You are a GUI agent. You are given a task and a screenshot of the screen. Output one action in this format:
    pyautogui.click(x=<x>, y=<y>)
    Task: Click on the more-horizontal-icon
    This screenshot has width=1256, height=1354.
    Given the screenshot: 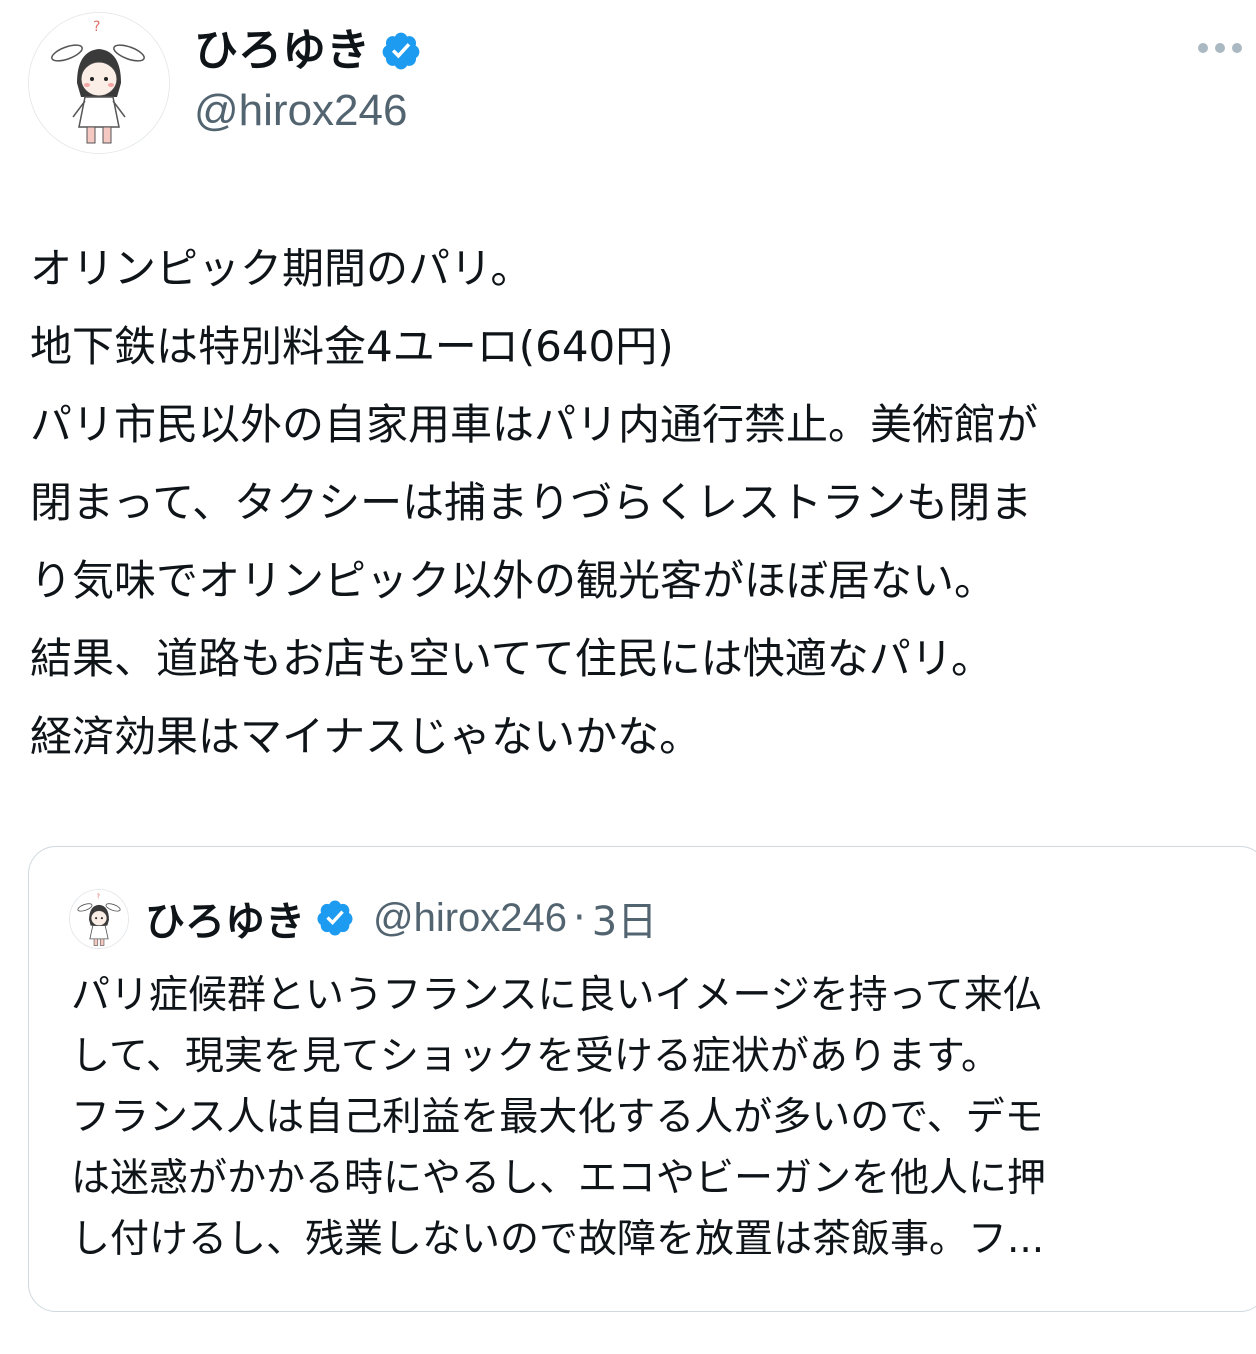 What is the action you would take?
    pyautogui.click(x=1220, y=48)
    